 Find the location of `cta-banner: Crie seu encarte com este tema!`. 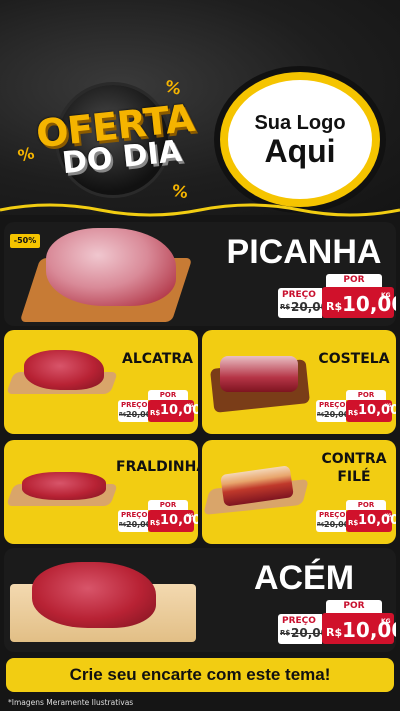

cta-banner: Crie seu encarte com este tema! is located at coordinates (200, 675).